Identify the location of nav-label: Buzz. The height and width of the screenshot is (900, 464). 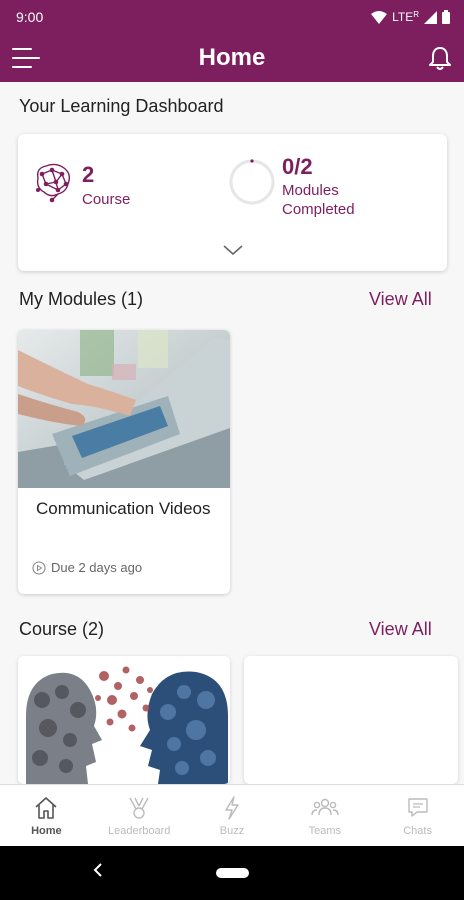
(232, 831).